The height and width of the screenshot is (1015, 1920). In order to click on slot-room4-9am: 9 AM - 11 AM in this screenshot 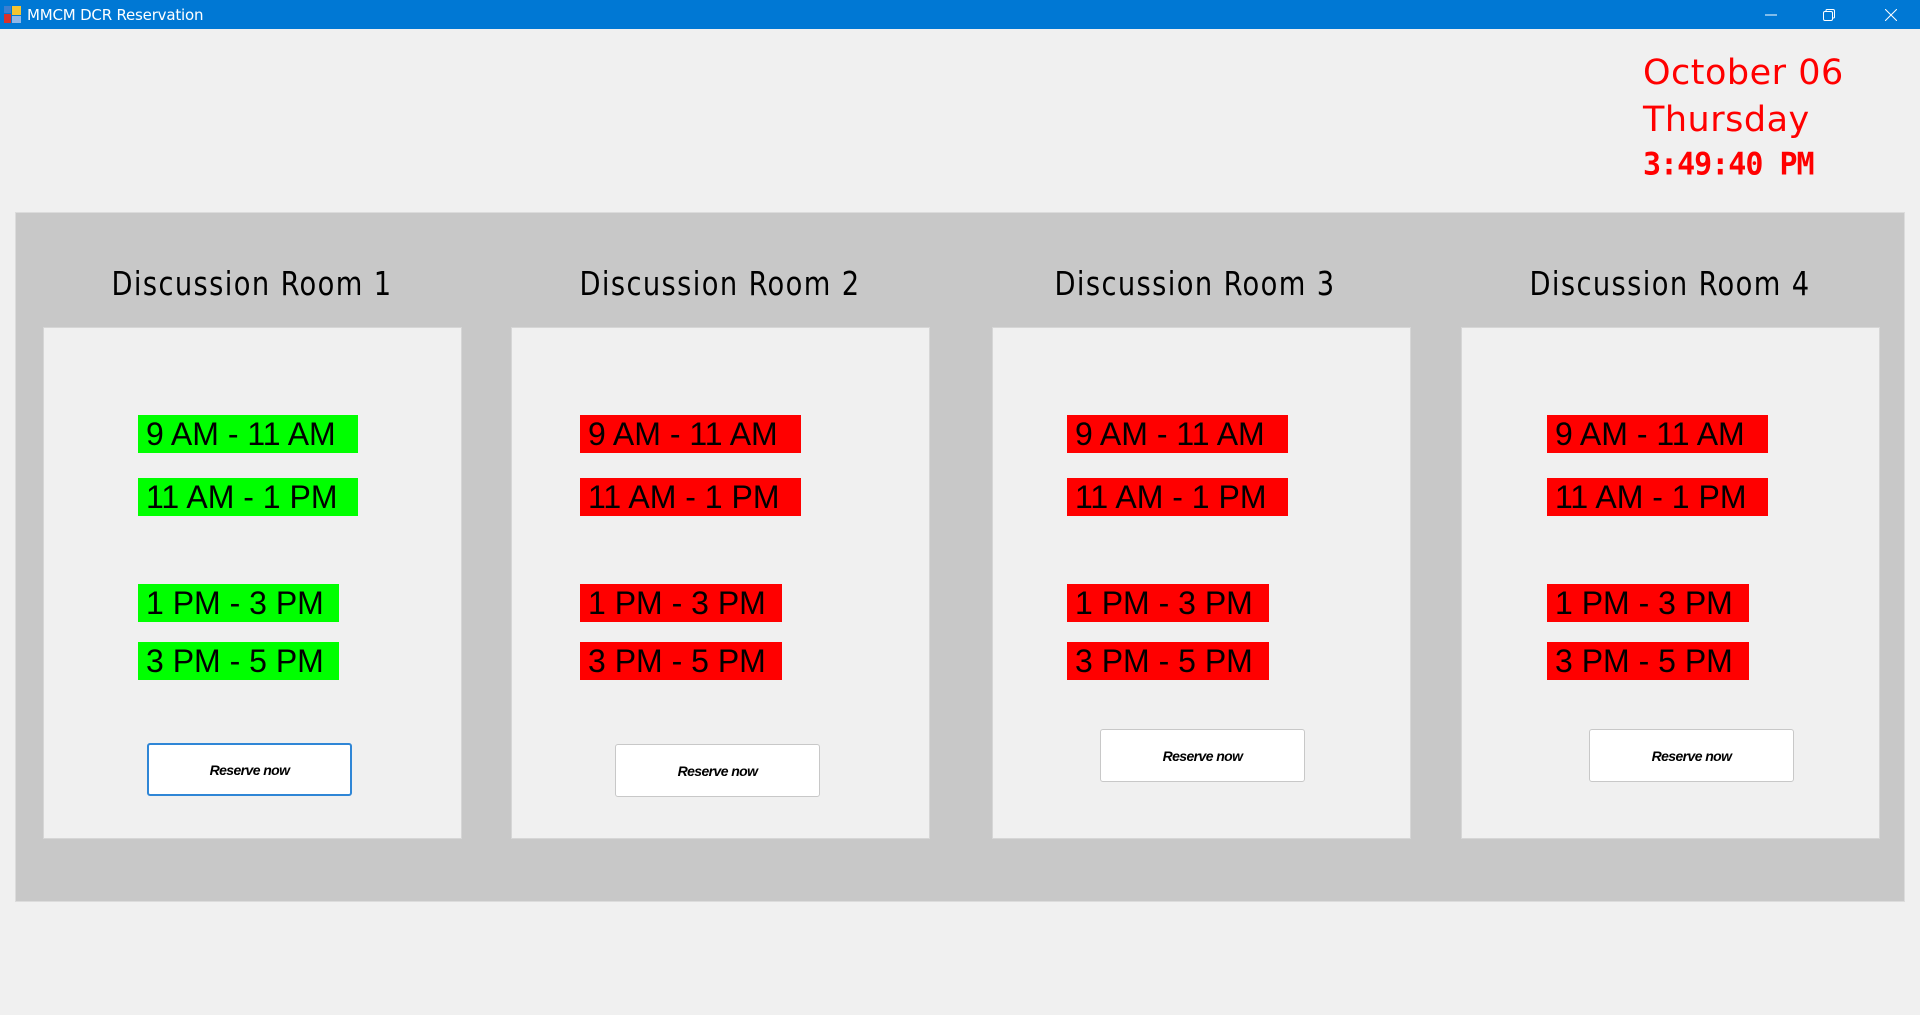, I will do `click(1657, 434)`.